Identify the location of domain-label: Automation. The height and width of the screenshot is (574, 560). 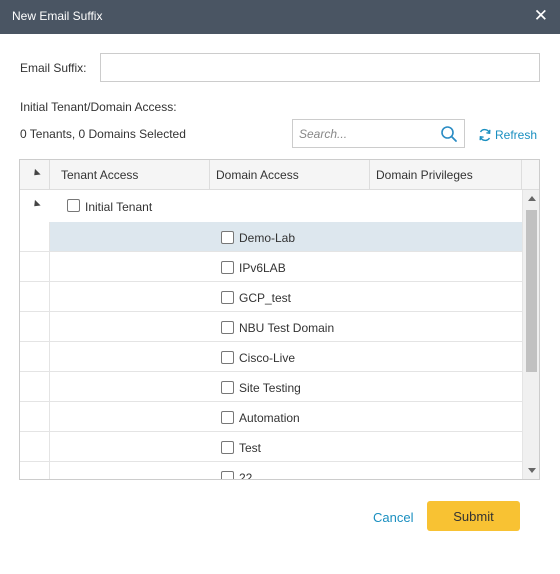
(269, 418).